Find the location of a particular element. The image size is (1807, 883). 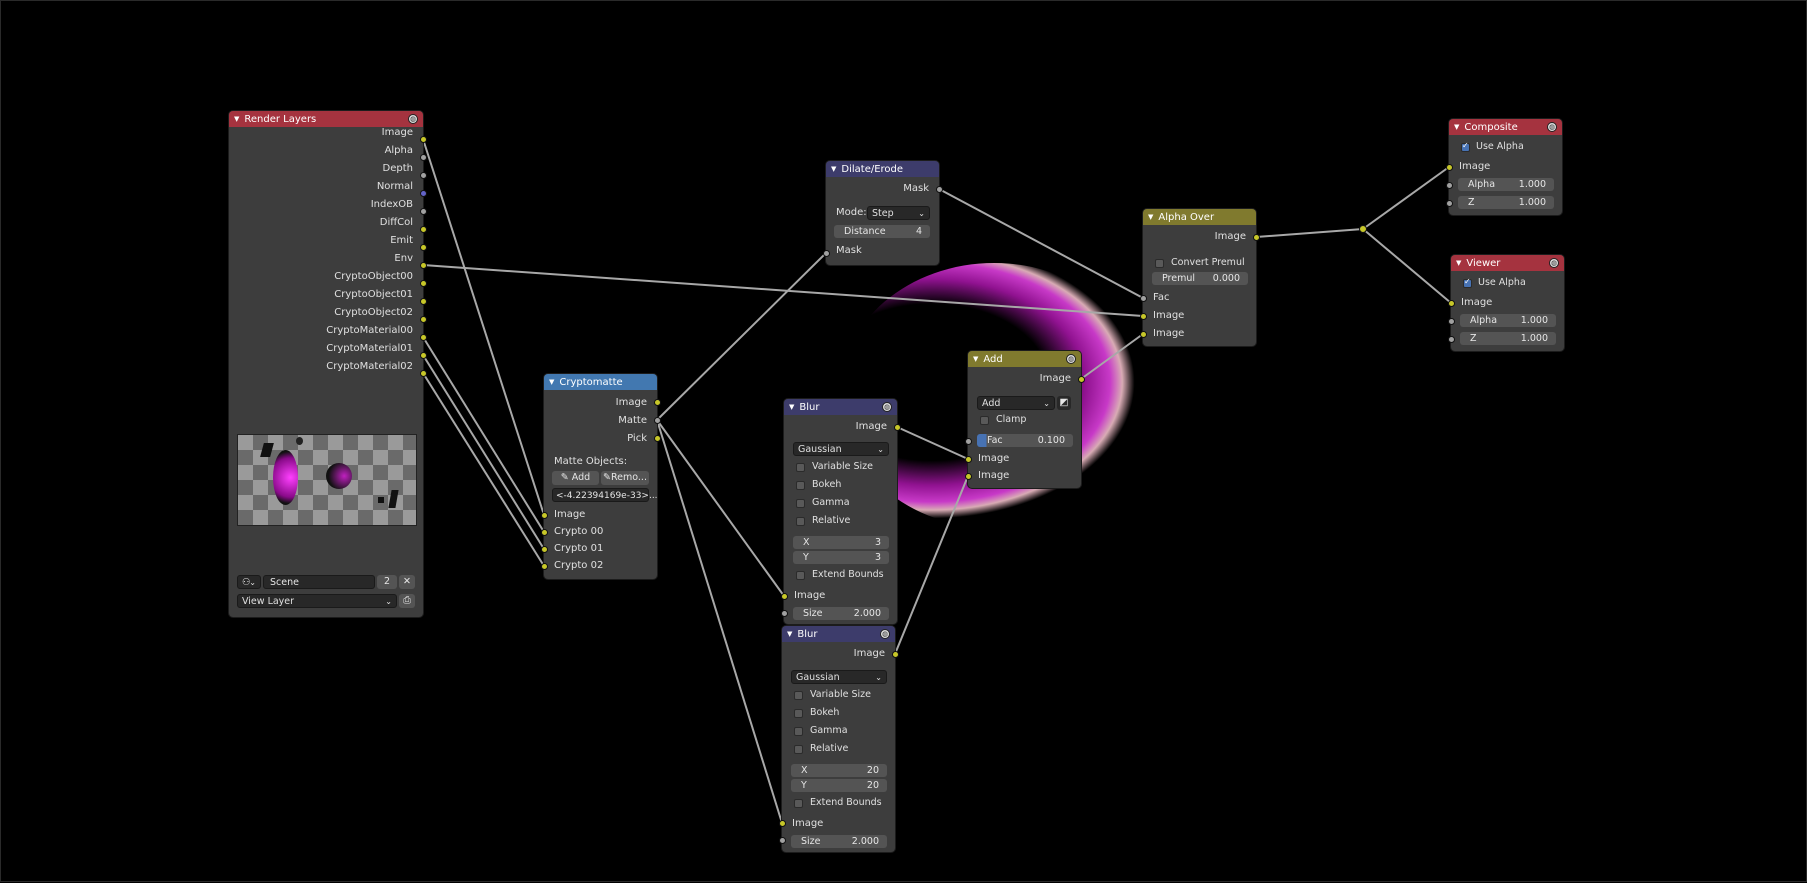

cryptomatte-image-output-socket is located at coordinates (657, 402).